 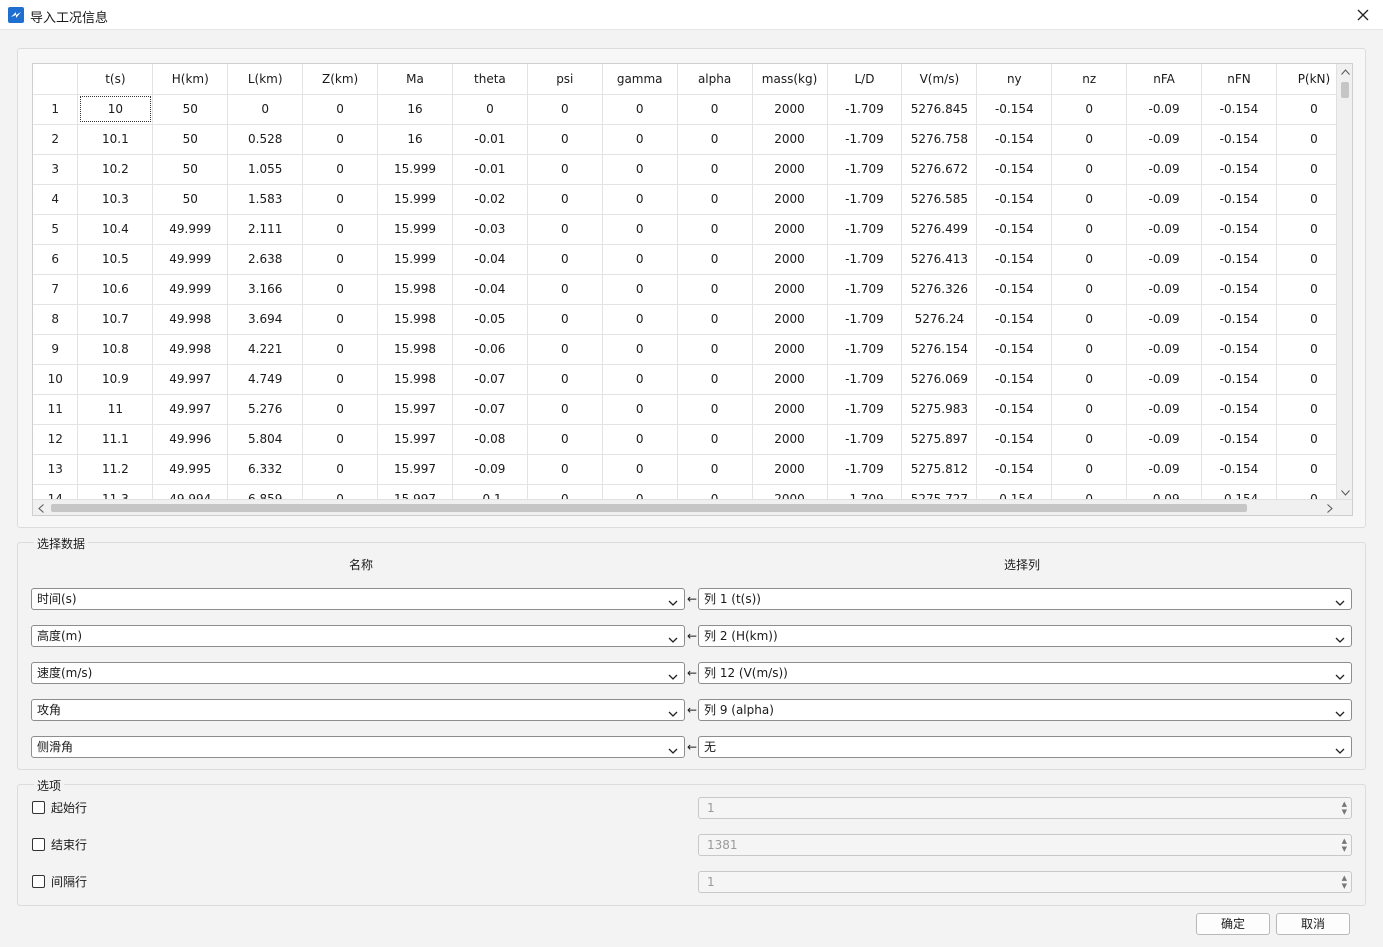 I want to click on column-header-cell: L(km), so click(x=265, y=79).